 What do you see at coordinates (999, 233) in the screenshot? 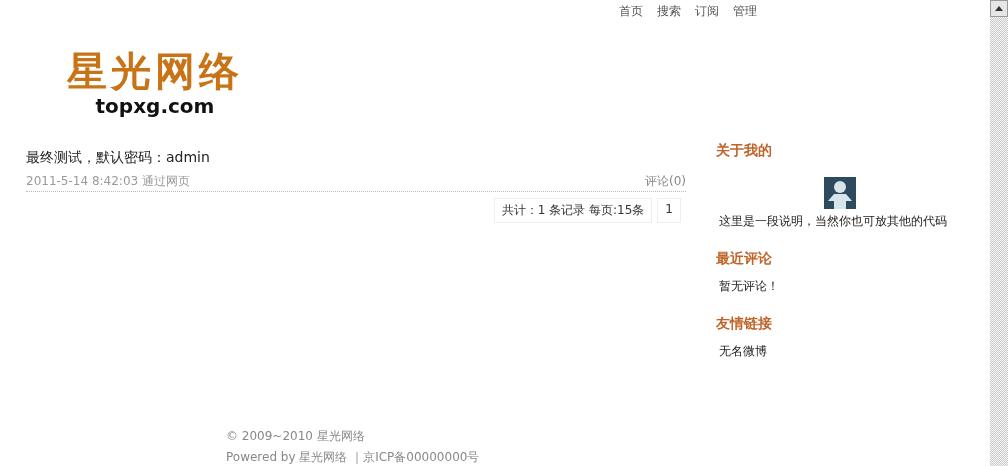
I see `scrollbar` at bounding box center [999, 233].